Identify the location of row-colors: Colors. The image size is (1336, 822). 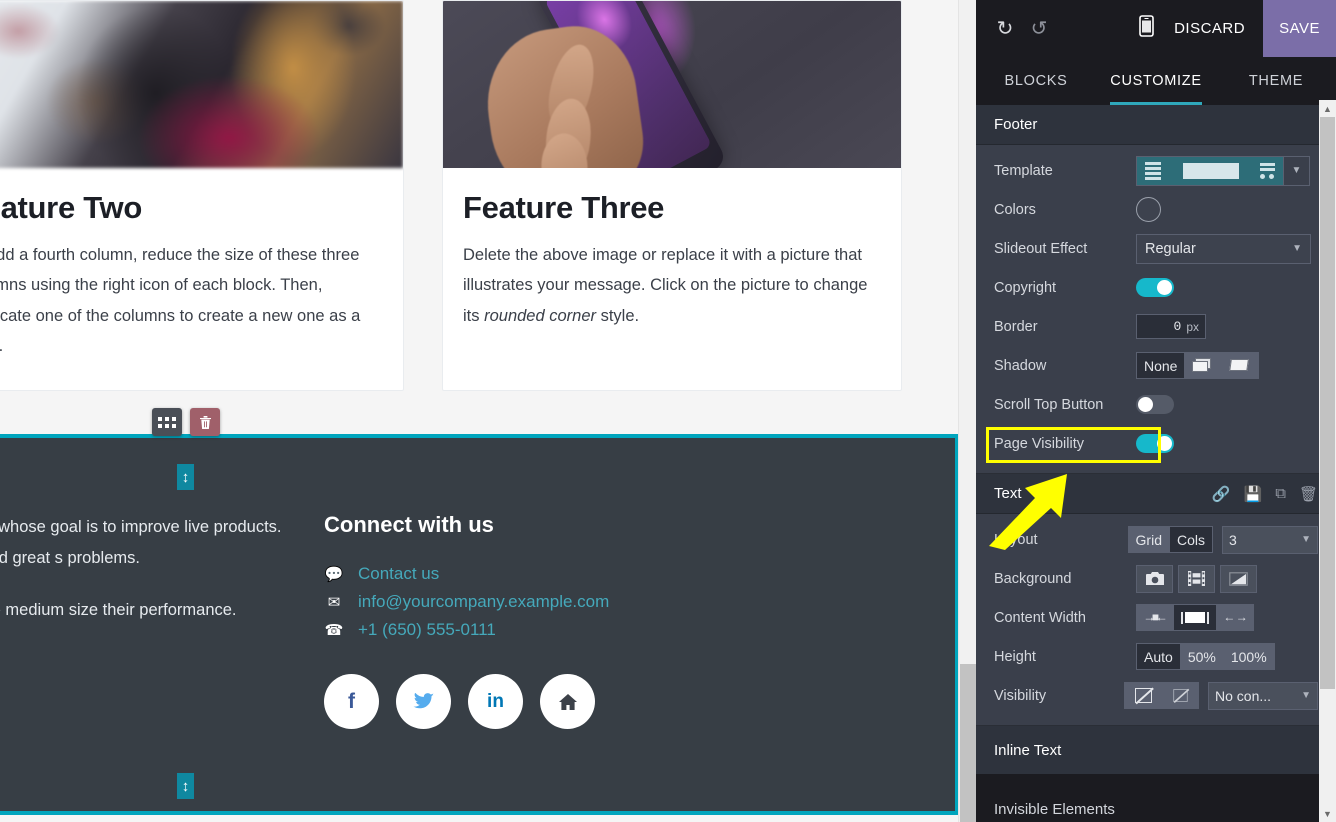
(1156, 209).